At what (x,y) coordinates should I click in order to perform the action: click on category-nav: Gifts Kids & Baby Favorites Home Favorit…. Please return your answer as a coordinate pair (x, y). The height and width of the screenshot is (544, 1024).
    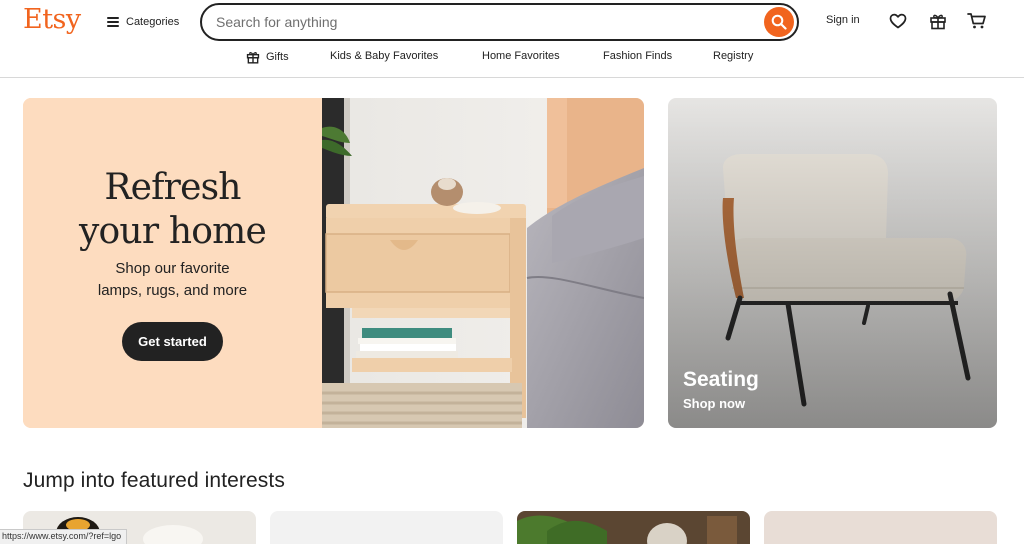
    Looking at the image, I should click on (512, 59).